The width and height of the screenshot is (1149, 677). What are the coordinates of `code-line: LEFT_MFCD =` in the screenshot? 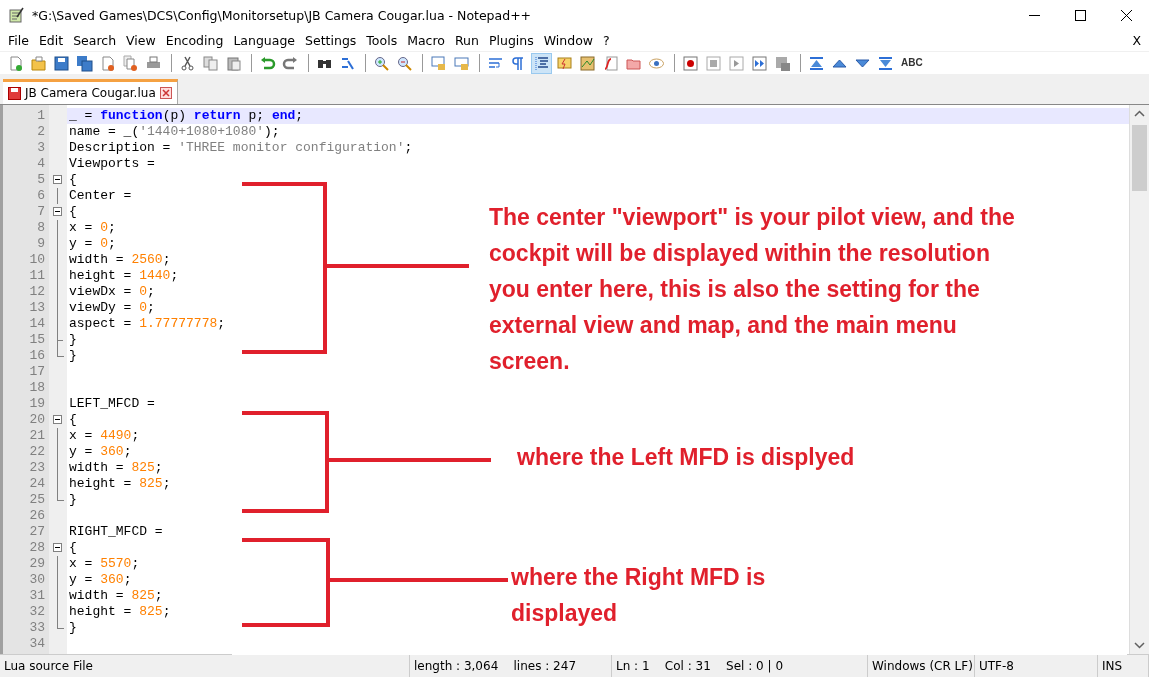 It's located at (111, 404).